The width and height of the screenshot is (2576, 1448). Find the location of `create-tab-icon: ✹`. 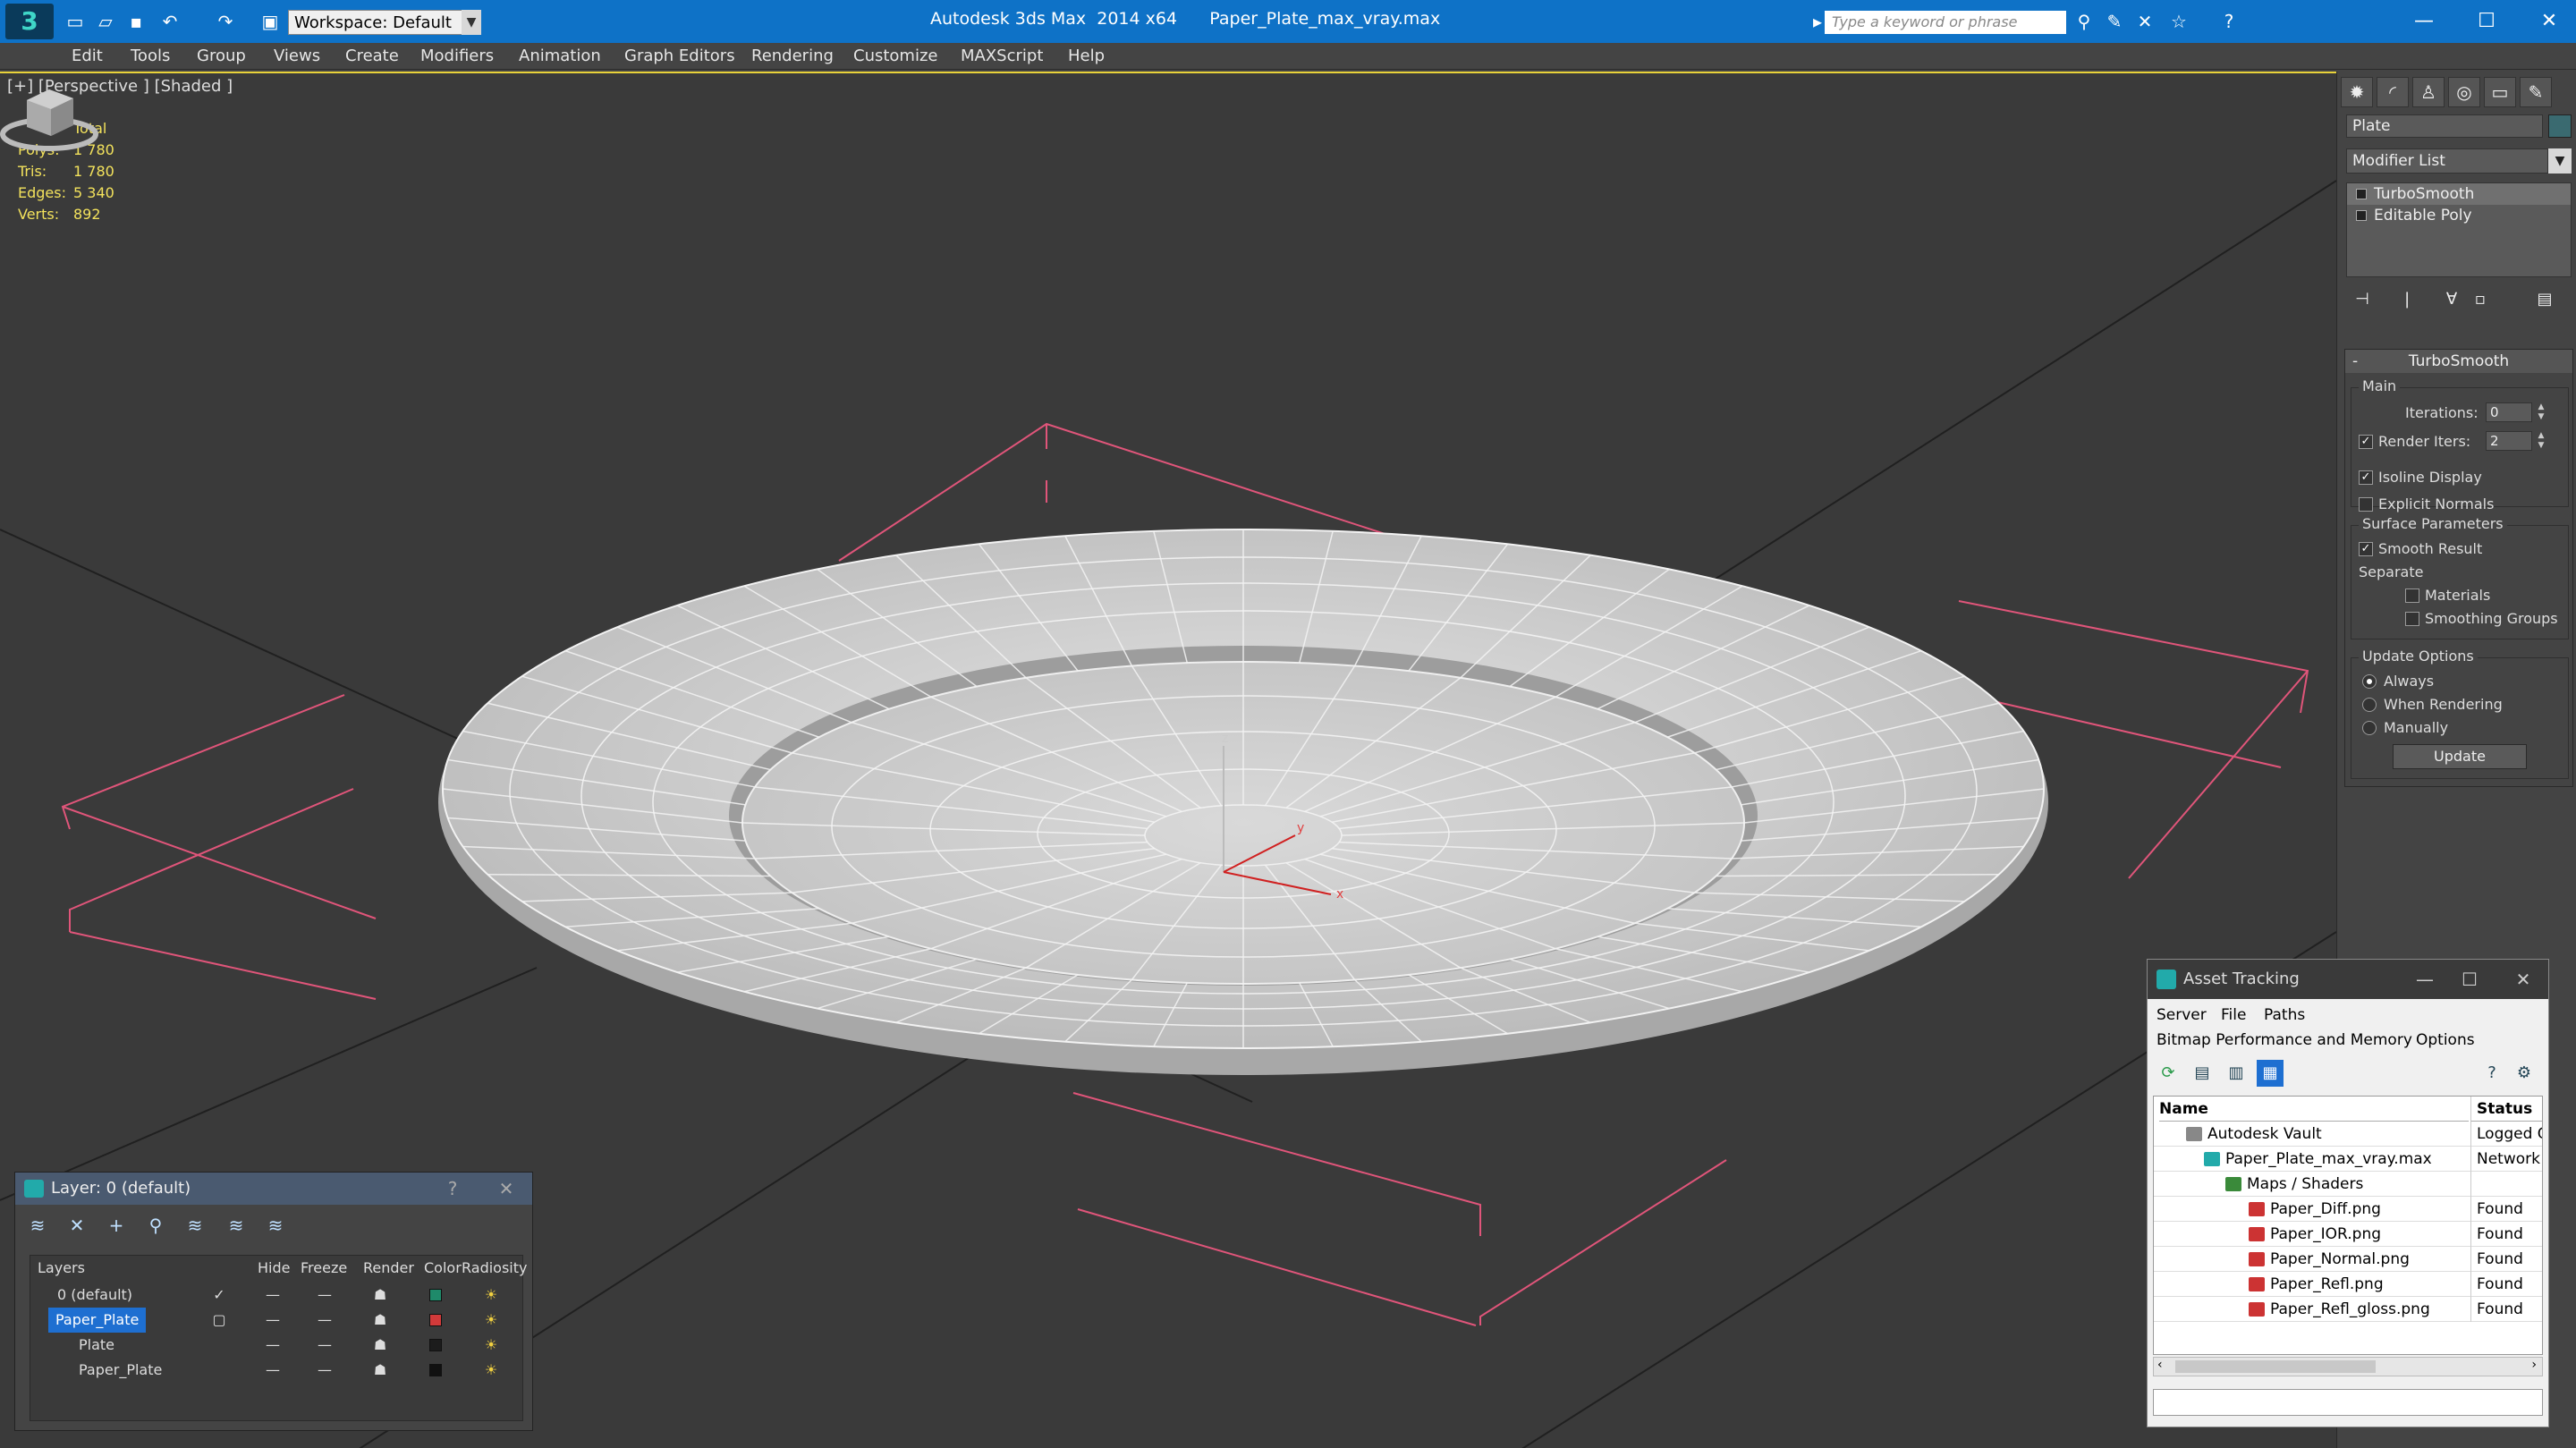

create-tab-icon: ✹ is located at coordinates (2357, 92).